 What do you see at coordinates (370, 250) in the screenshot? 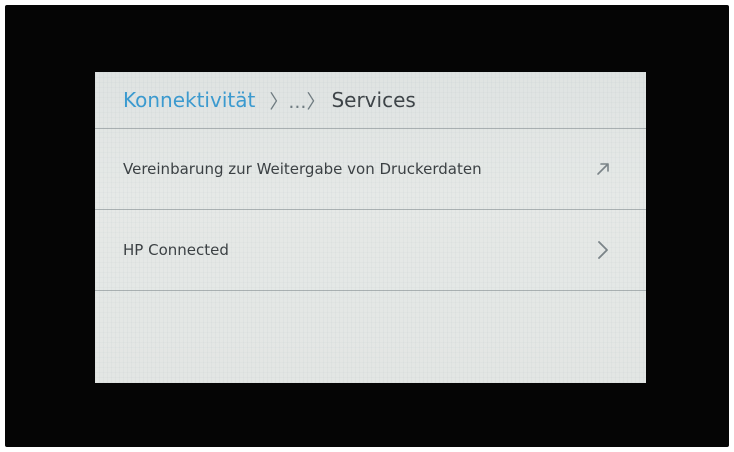
I see `list-item-hp-connected: HP Connected` at bounding box center [370, 250].